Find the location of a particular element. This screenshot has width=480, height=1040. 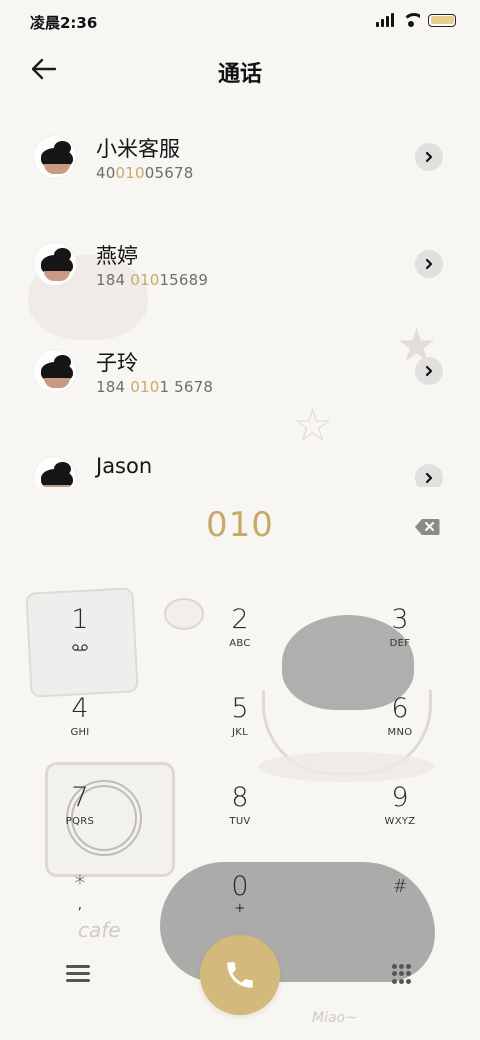

voicemail-icon is located at coordinates (80, 647).